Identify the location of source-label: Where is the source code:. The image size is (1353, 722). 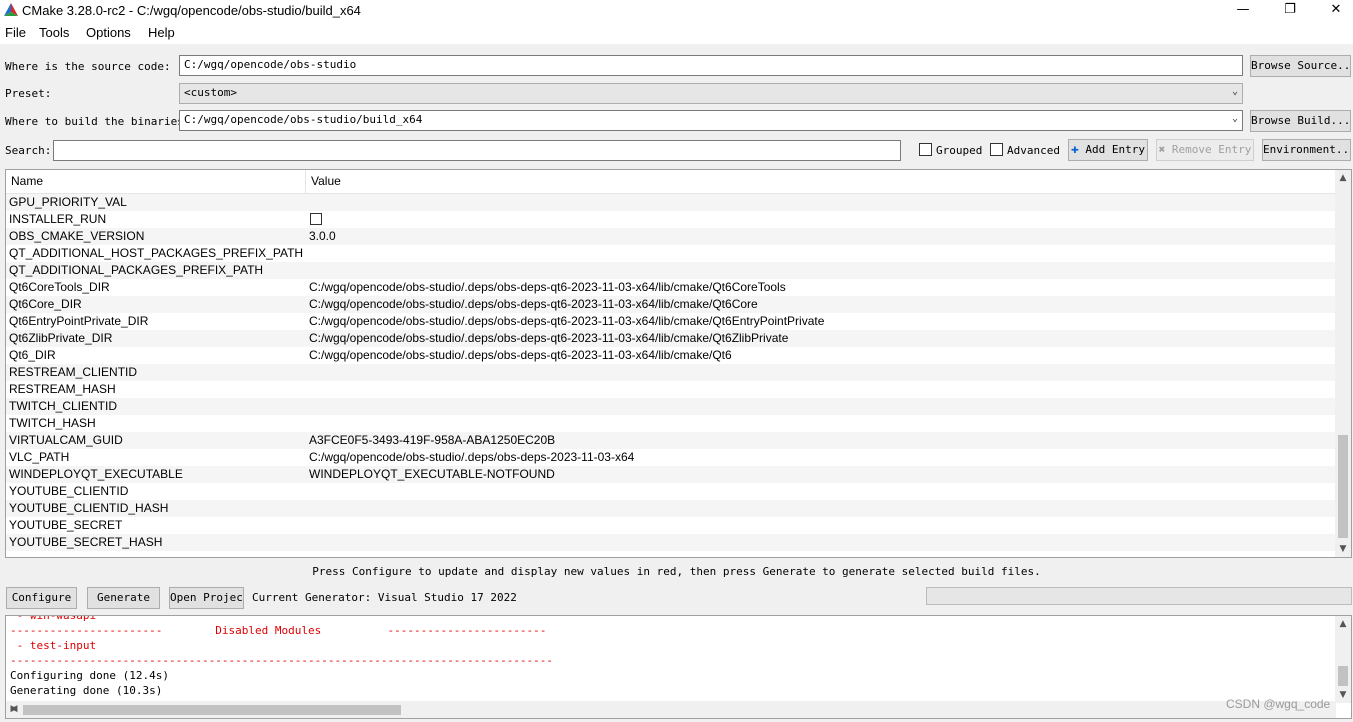
(88, 66).